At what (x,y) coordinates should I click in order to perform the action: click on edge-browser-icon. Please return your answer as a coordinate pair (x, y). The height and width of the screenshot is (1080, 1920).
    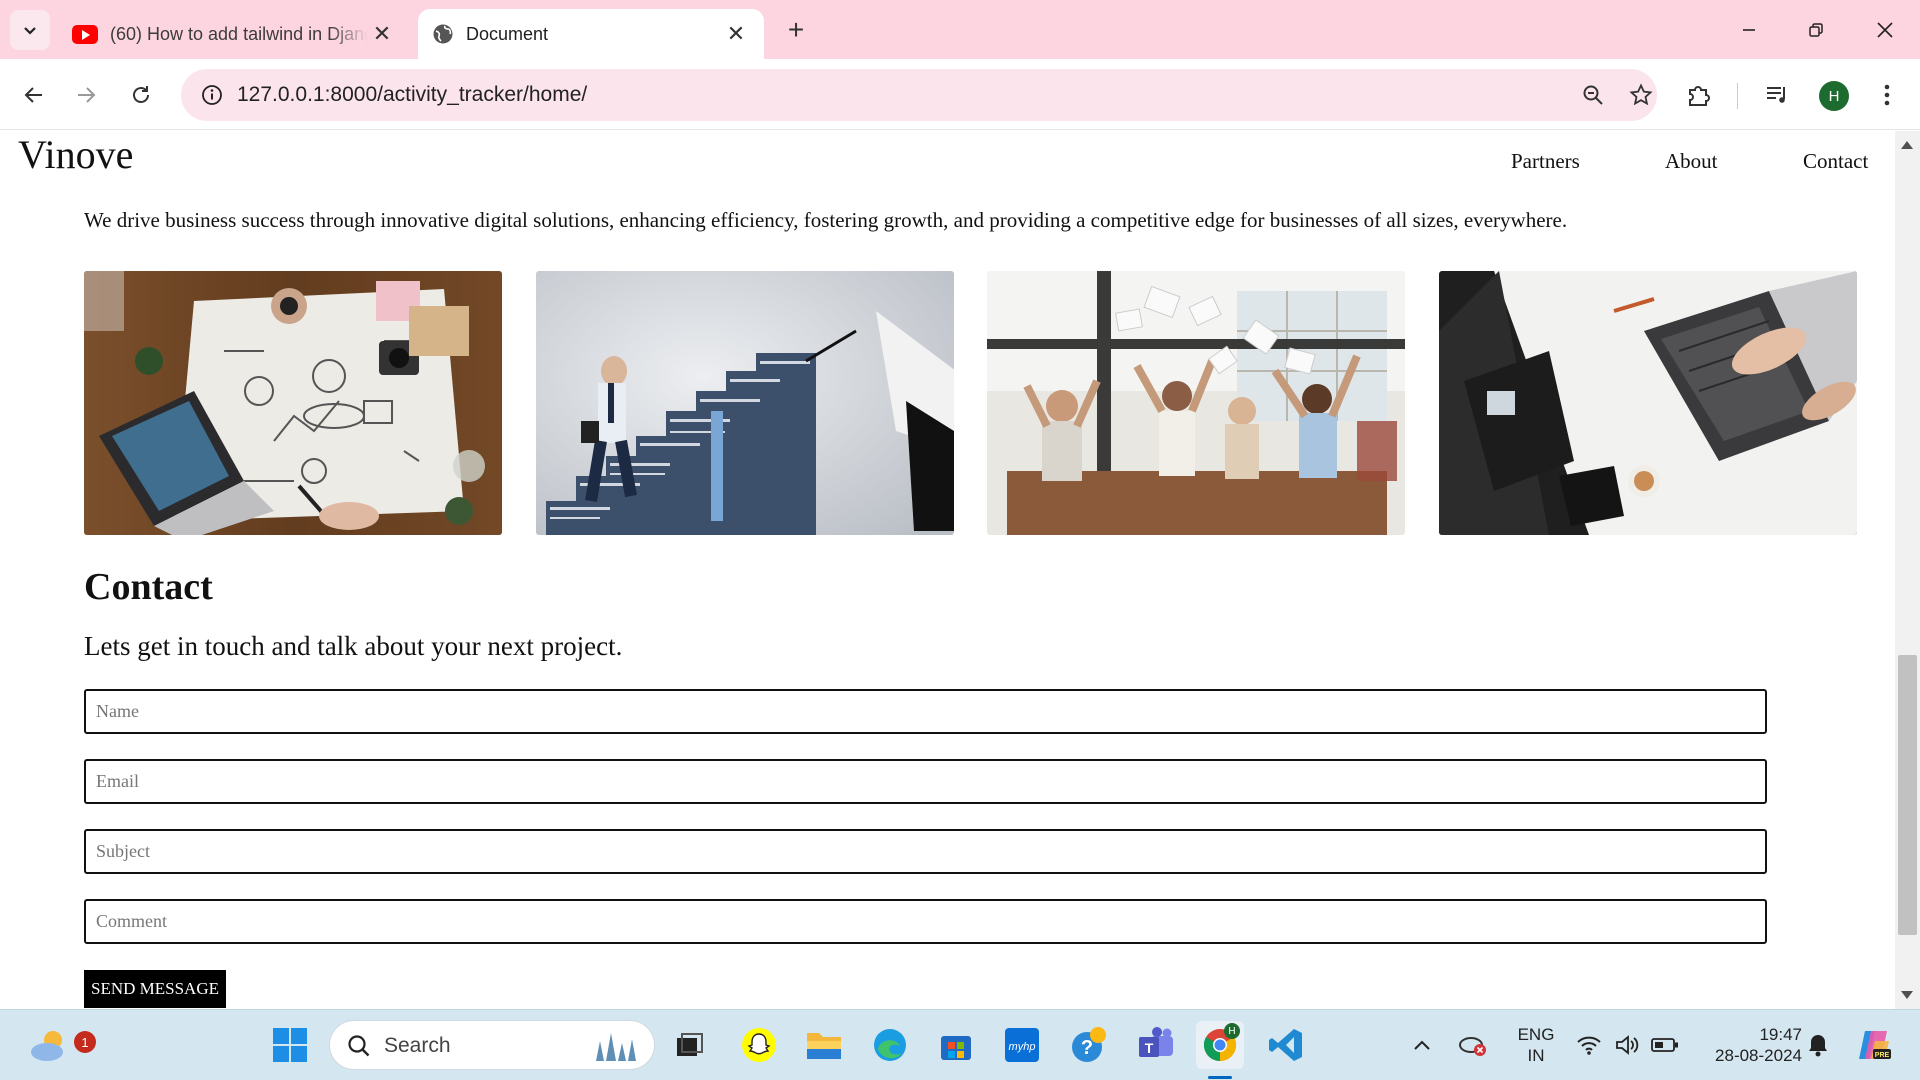
    Looking at the image, I should click on (890, 1045).